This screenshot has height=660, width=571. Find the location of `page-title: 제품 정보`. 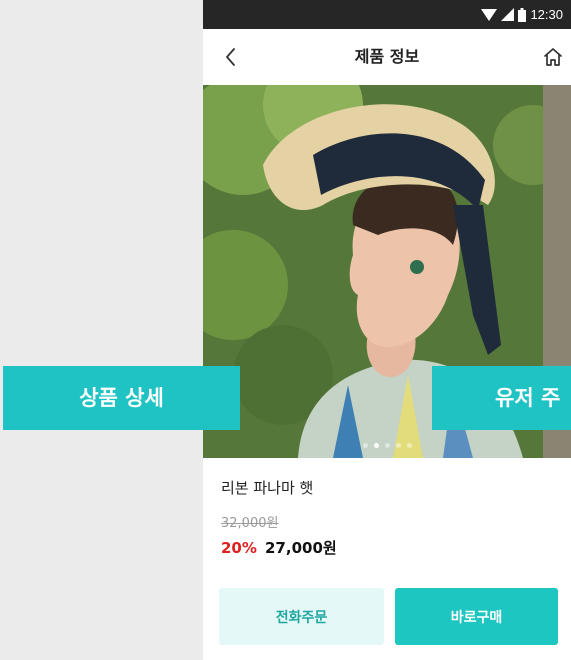

page-title: 제품 정보 is located at coordinates (387, 56).